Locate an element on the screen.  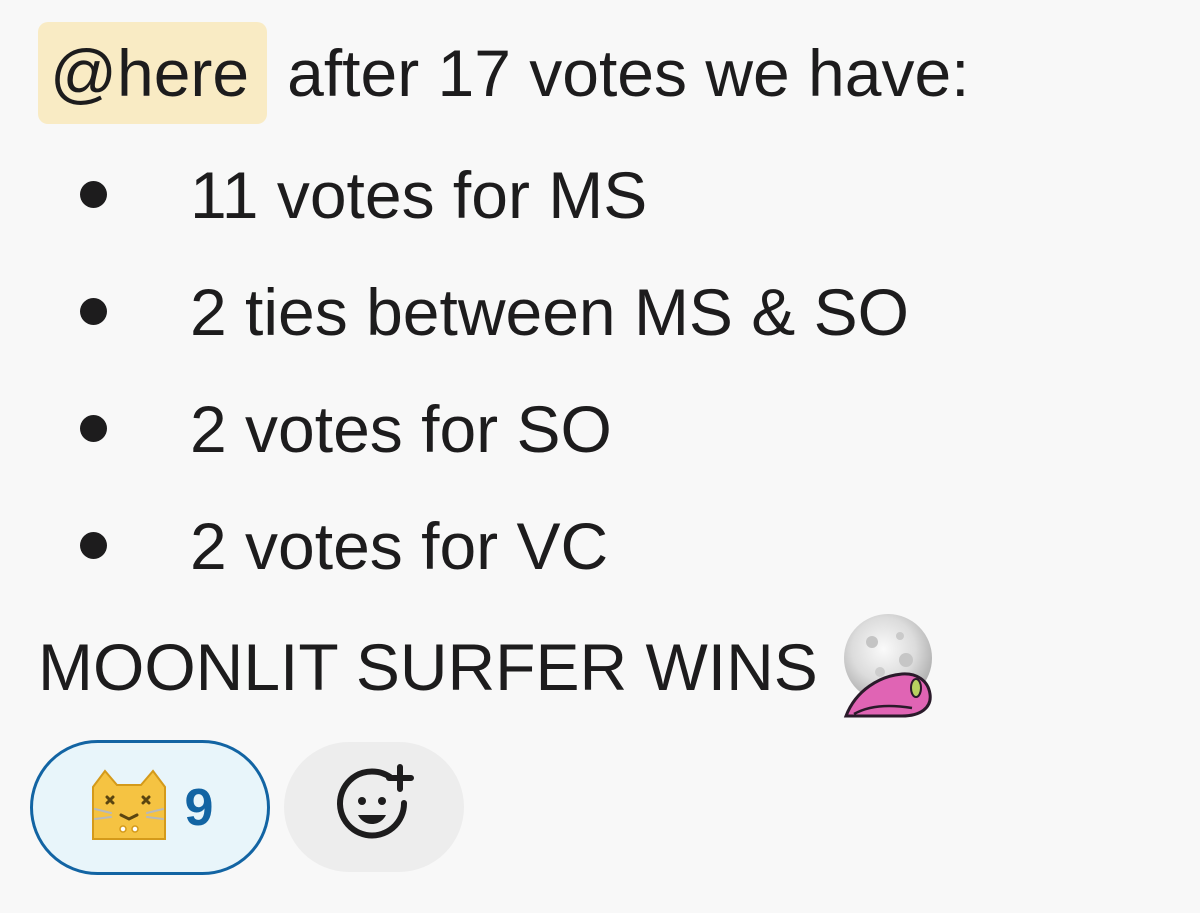
add-reaction-smiley-icon is located at coordinates (374, 807).